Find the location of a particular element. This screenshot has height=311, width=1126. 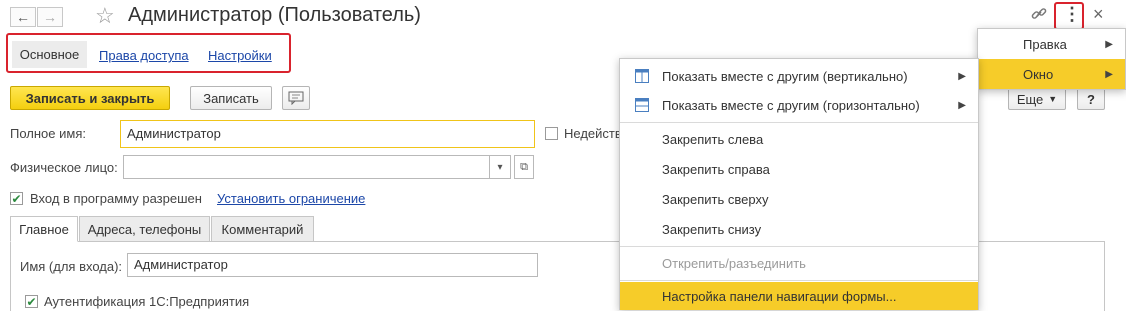

menu-item-dock-top-label: Закрепить сверху is located at coordinates (715, 199).